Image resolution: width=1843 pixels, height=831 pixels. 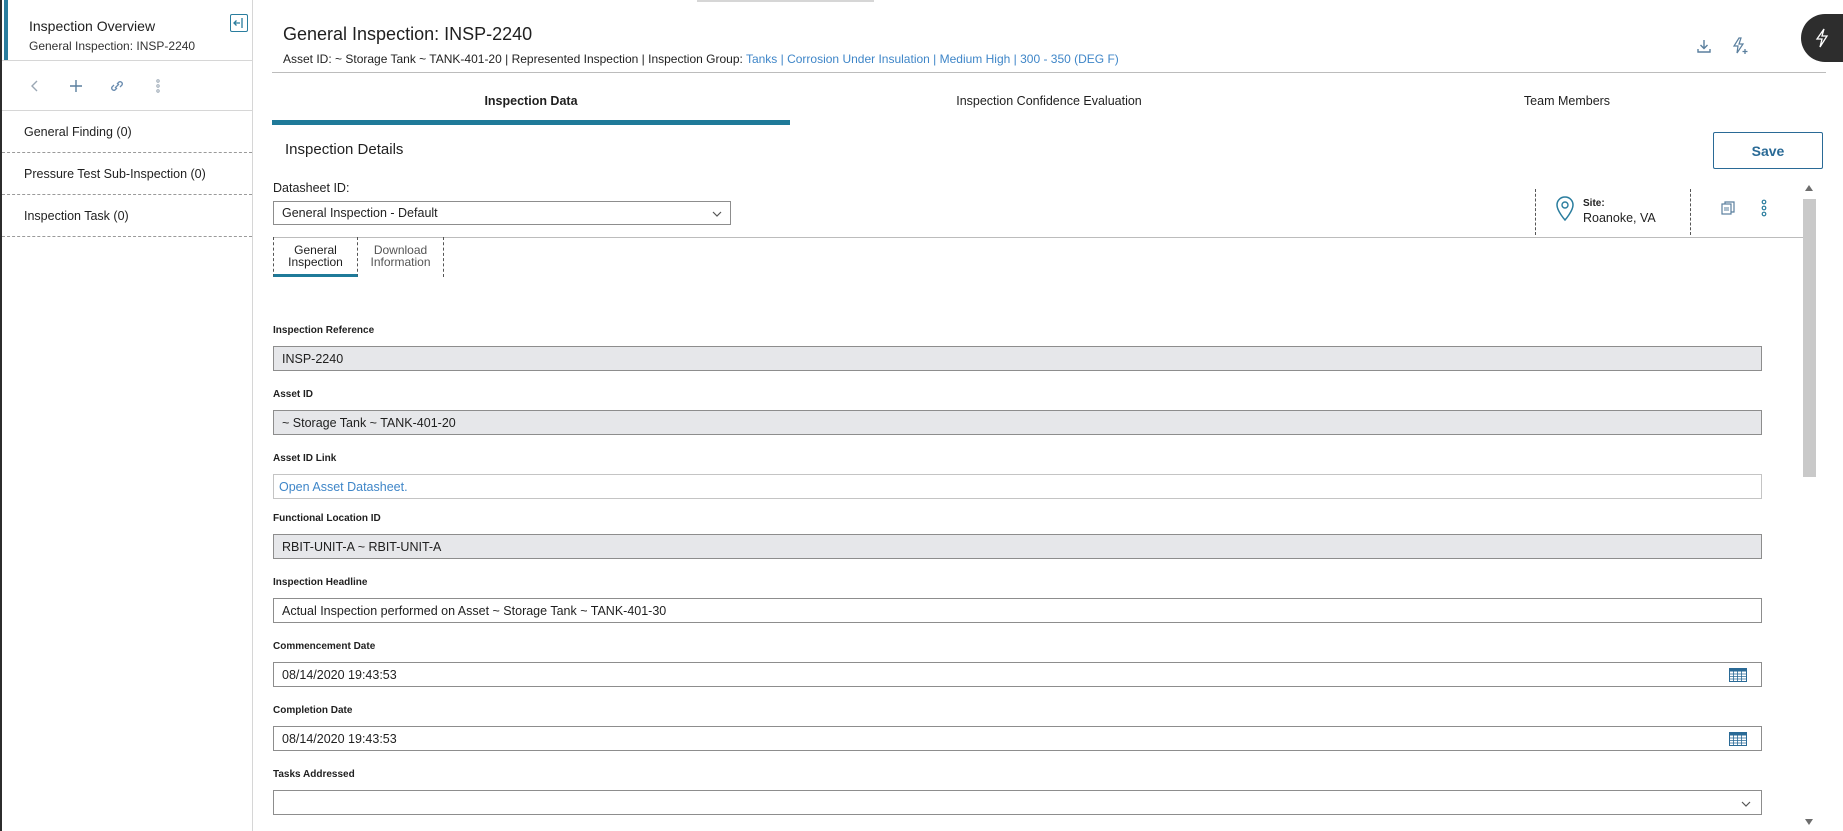 I want to click on subtab-label-line2: Information, so click(x=400, y=262).